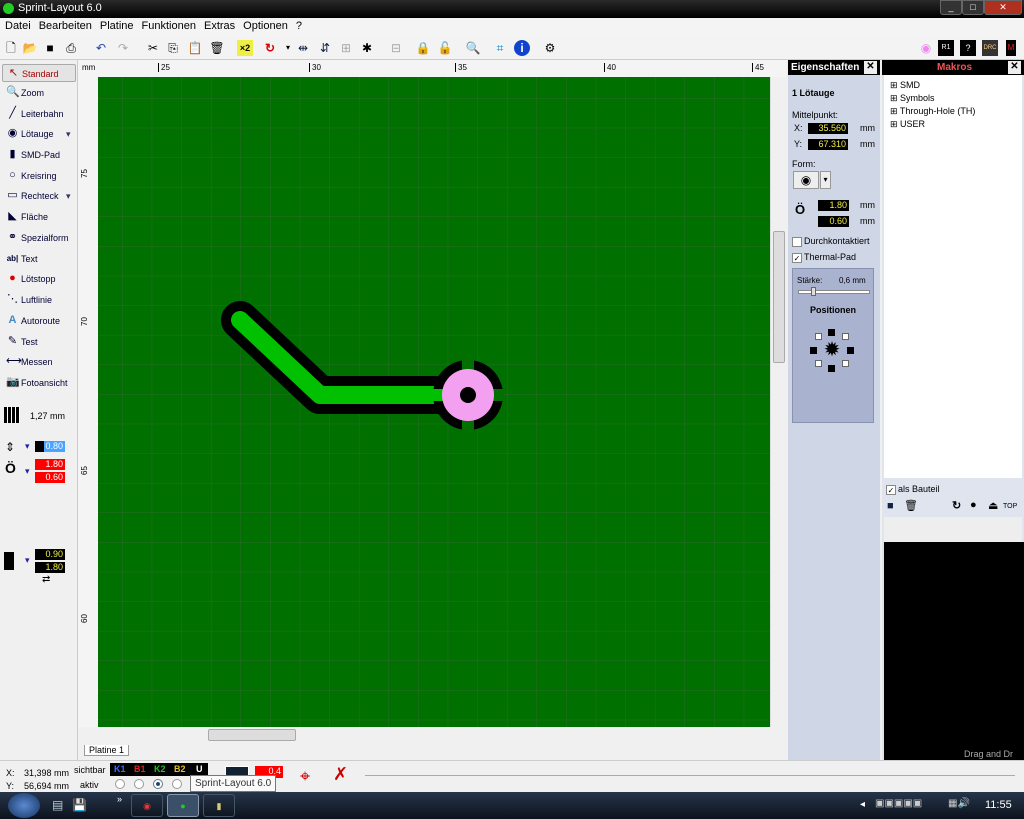 Image resolution: width=1024 pixels, height=819 pixels. What do you see at coordinates (39, 155) in the screenshot?
I see `tool-smd-pad: ▮ SMD-Pad` at bounding box center [39, 155].